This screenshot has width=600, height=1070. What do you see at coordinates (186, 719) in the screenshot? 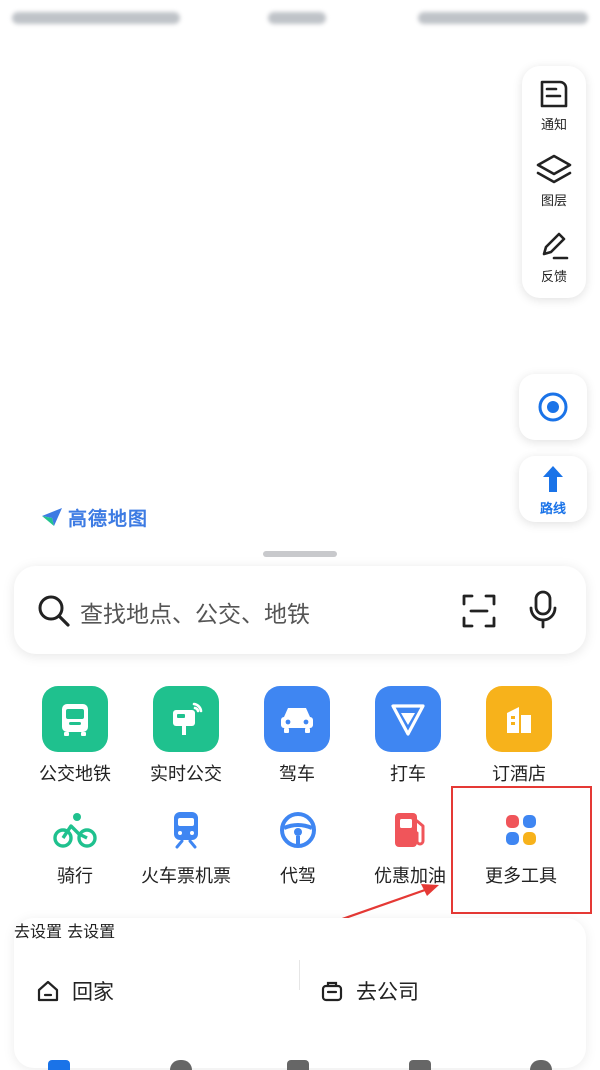
I see `realtime-bus-icon` at bounding box center [186, 719].